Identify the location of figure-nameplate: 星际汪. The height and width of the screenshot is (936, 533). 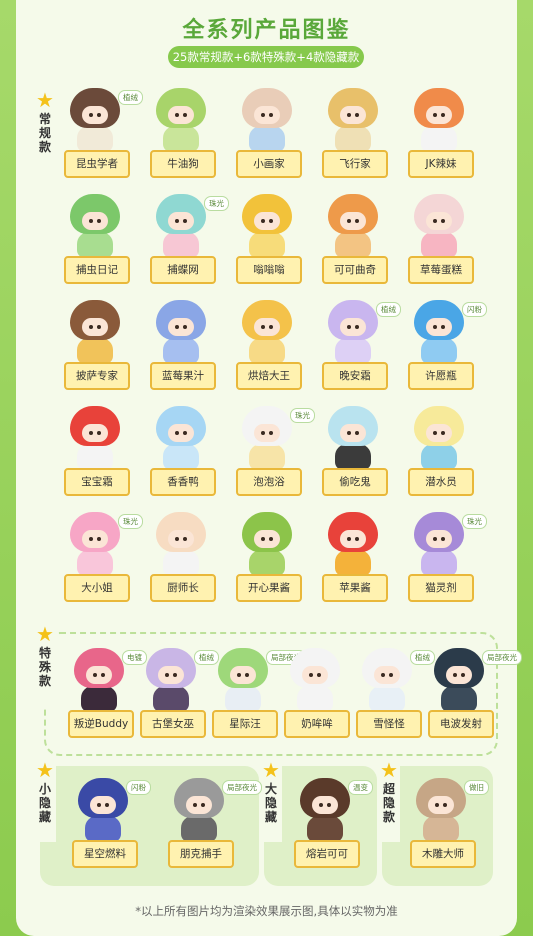
(245, 724).